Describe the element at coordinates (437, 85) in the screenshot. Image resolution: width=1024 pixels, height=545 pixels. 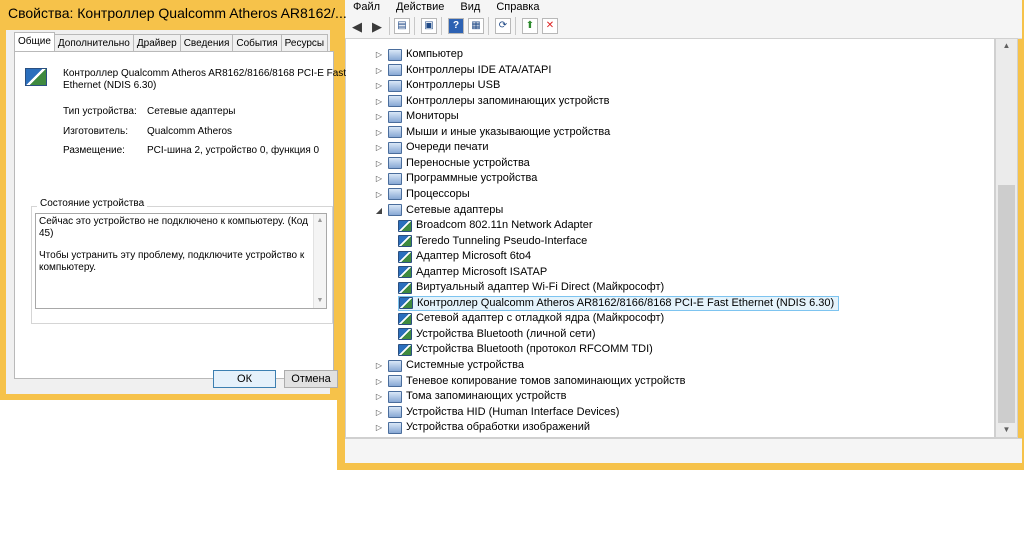
I see `tree-category: ▷ Контроллеры USB` at that location.